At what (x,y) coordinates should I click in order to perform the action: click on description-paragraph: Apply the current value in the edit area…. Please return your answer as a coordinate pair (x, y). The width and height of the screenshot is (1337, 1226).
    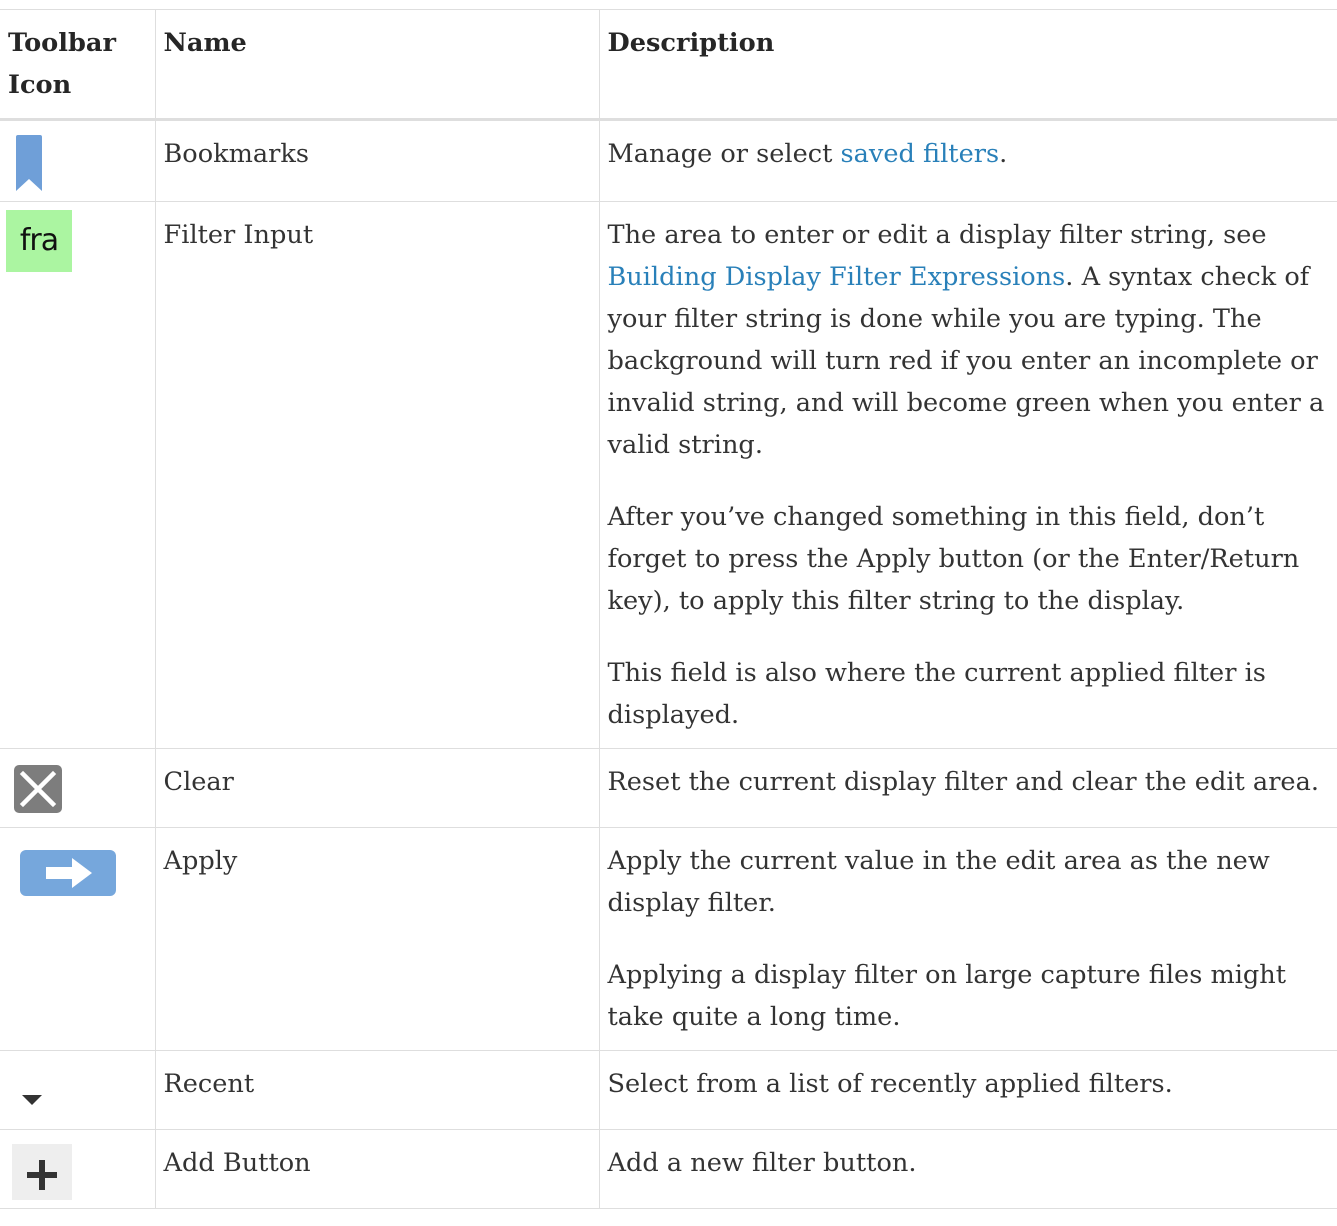
    Looking at the image, I should click on (938, 882).